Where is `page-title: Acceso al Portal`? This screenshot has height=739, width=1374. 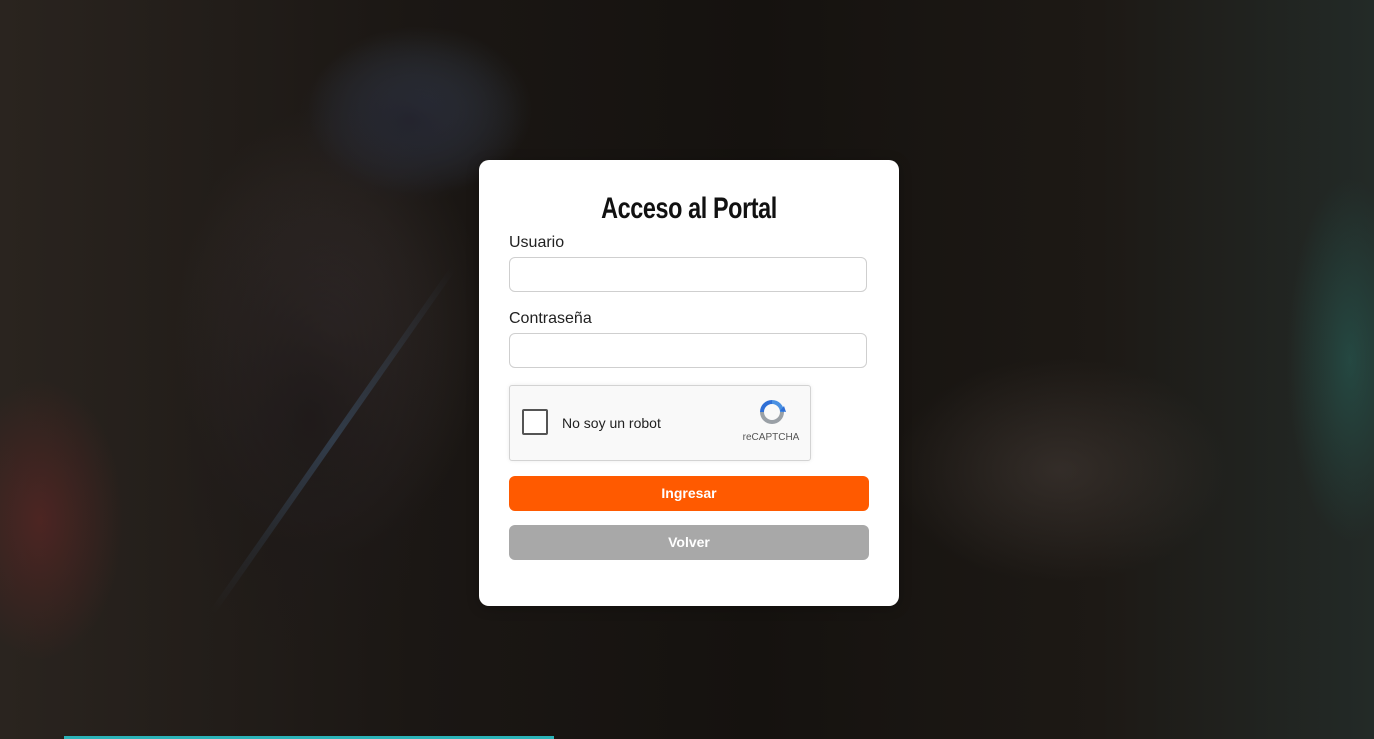 page-title: Acceso al Portal is located at coordinates (689, 208).